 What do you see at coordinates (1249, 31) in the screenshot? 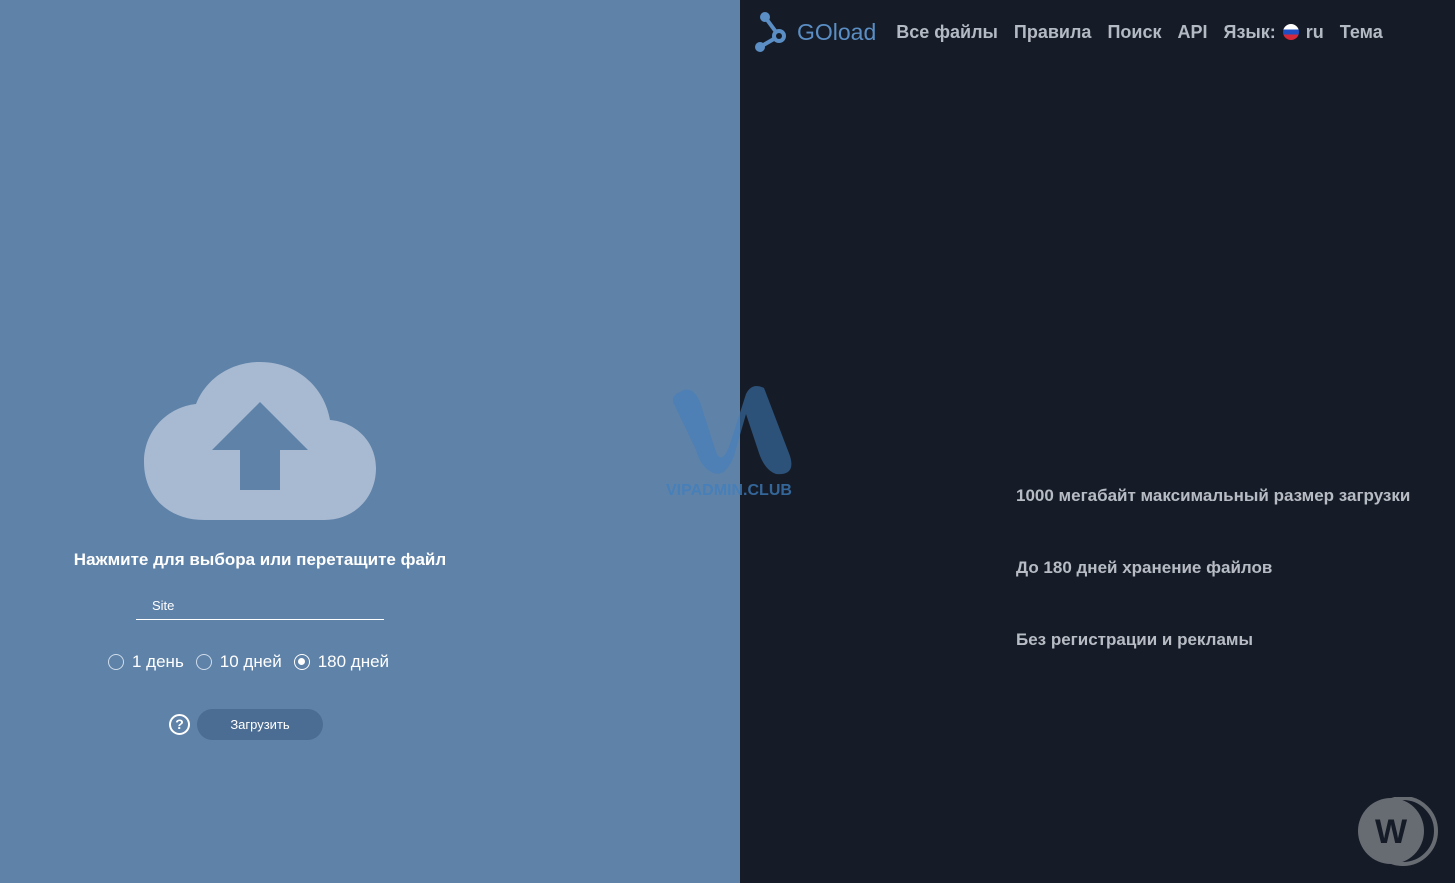
I see `language-label: Язык:` at bounding box center [1249, 31].